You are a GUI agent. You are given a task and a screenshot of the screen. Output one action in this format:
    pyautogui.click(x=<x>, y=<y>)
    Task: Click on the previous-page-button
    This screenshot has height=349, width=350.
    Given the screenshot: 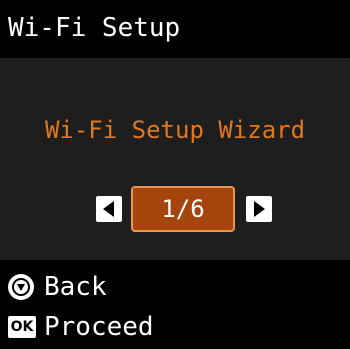 What is the action you would take?
    pyautogui.click(x=109, y=209)
    